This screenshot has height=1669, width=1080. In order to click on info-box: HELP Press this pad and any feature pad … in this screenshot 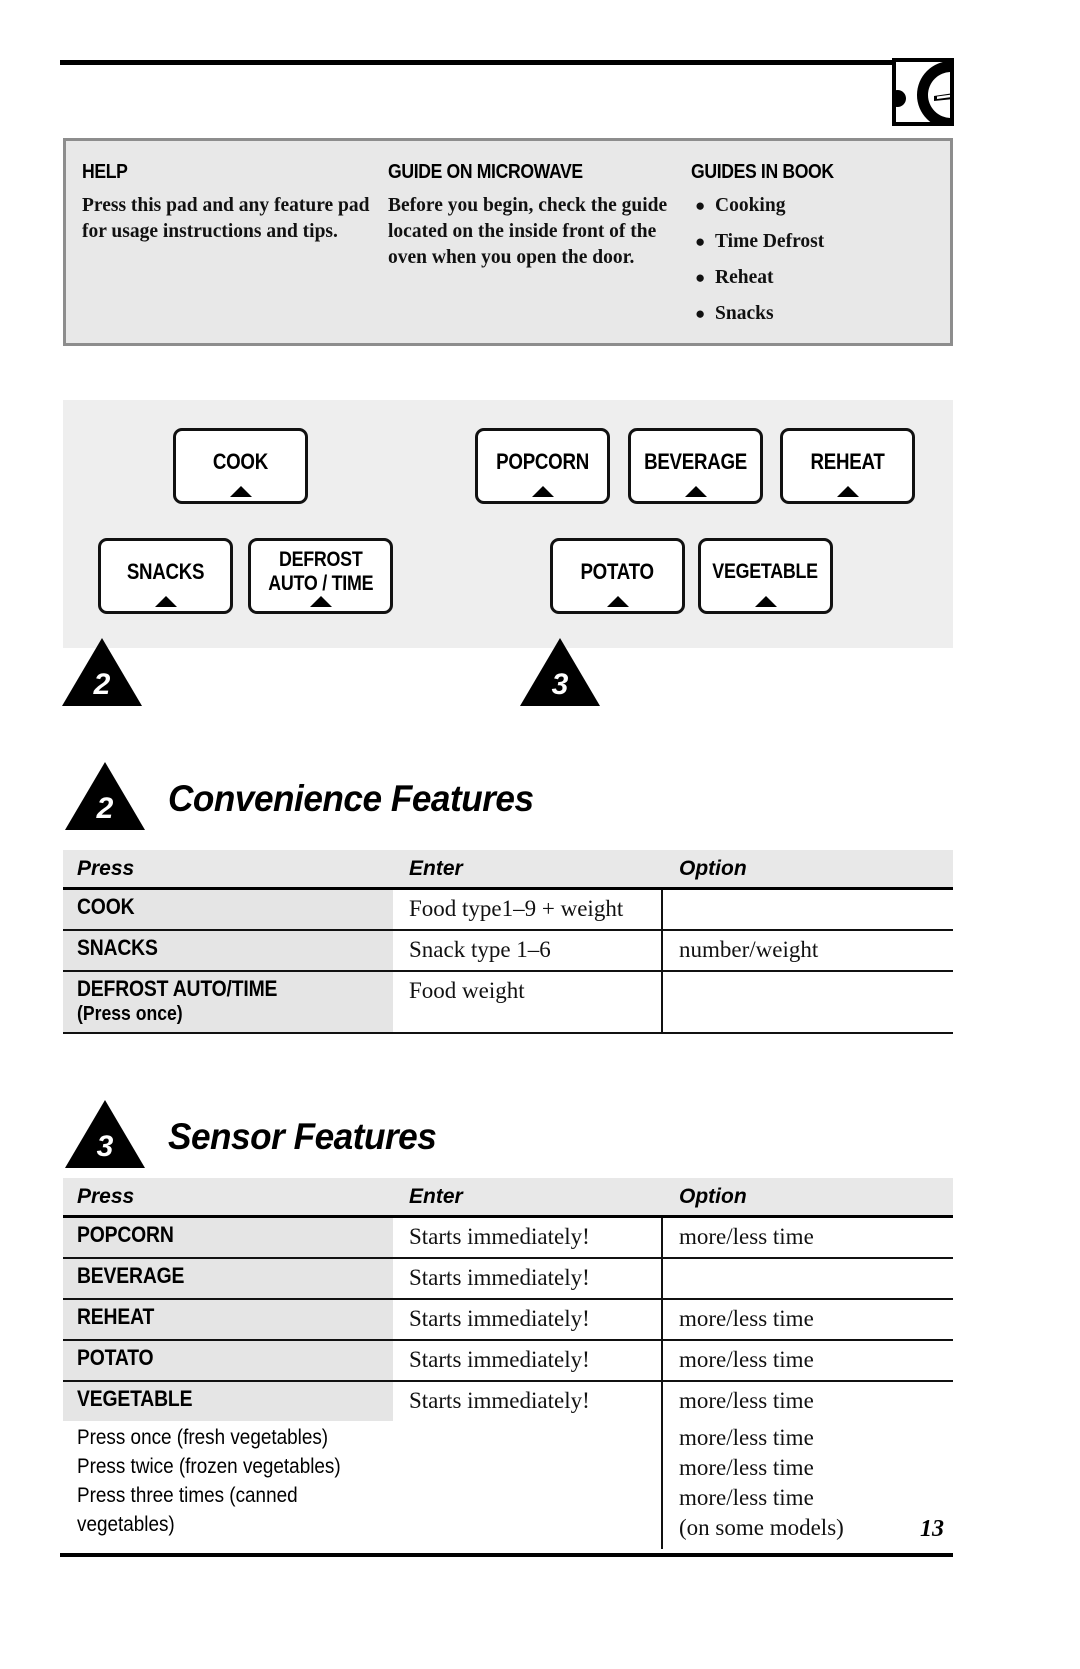, I will do `click(508, 242)`.